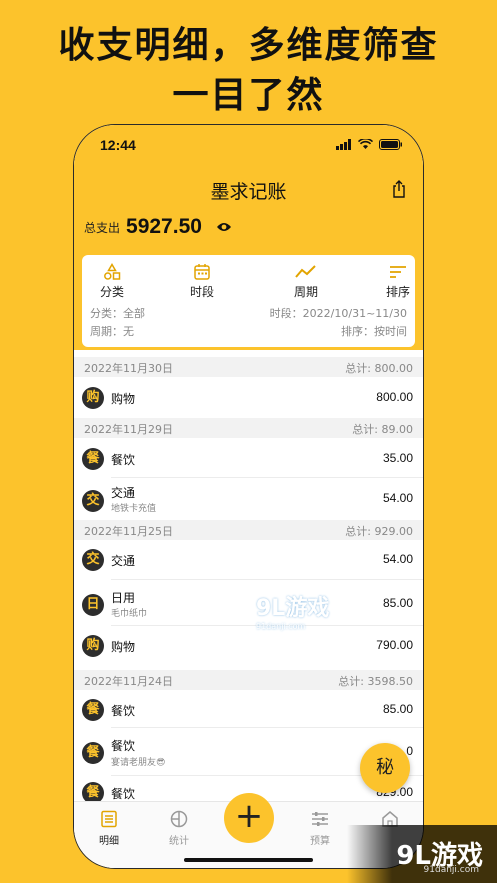  What do you see at coordinates (248, 398) in the screenshot?
I see `list-item: 购 购物 800.00` at bounding box center [248, 398].